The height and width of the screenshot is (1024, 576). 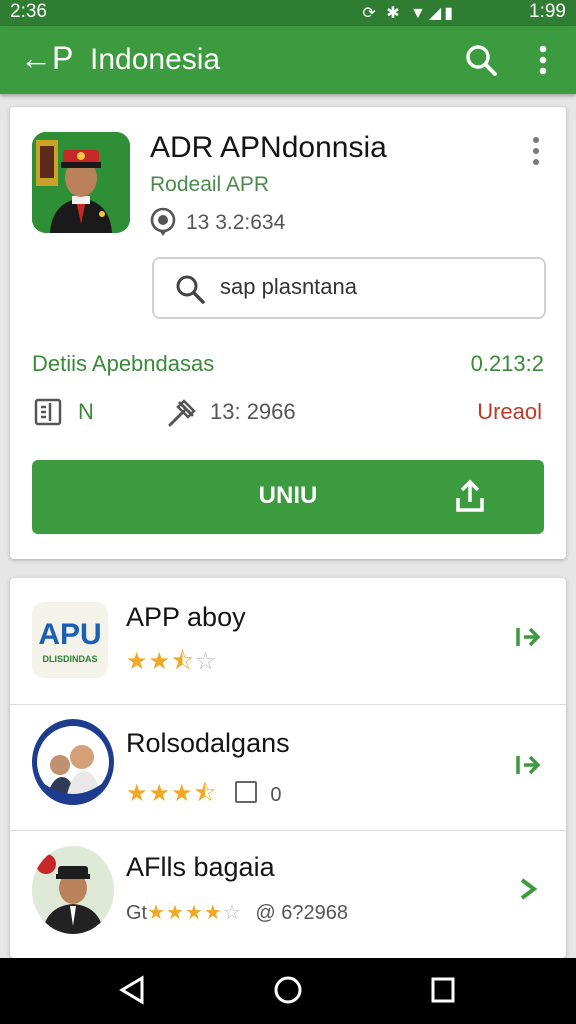 What do you see at coordinates (409, 13) in the screenshot?
I see `status-icons: ⟳ ✱ ▼◢▮` at bounding box center [409, 13].